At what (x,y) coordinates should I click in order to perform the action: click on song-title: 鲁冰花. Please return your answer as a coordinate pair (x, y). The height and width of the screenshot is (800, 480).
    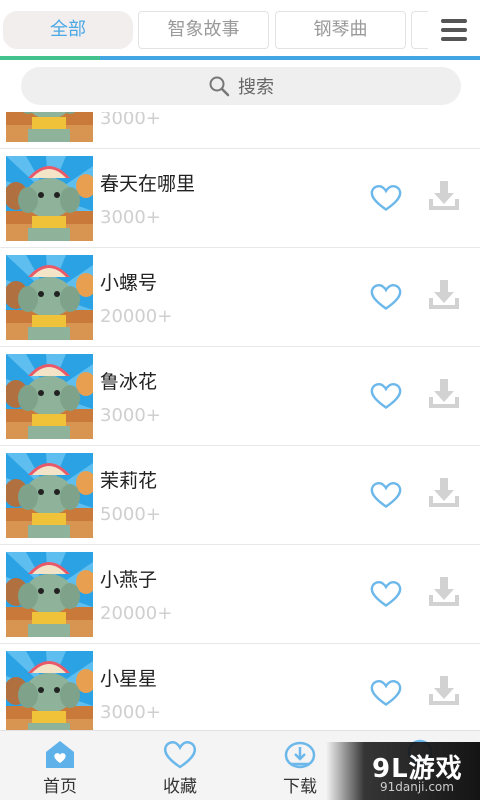
    Looking at the image, I should click on (129, 382).